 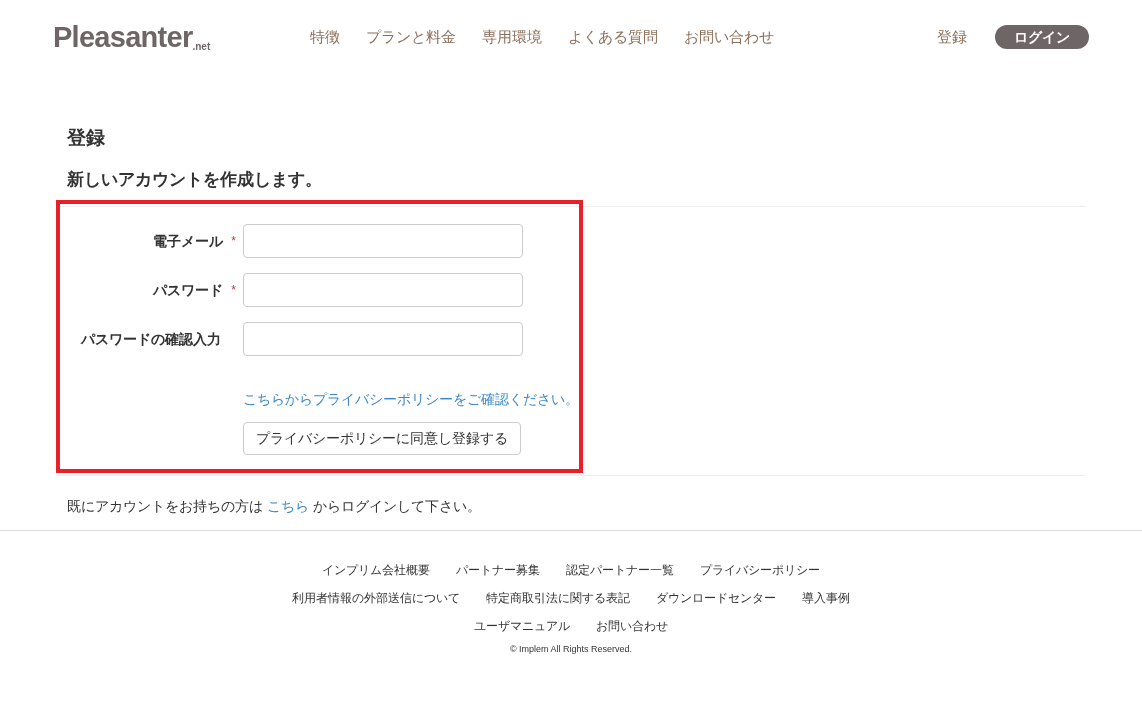 What do you see at coordinates (522, 626) in the screenshot?
I see `footer-link: ユーザマニュアル` at bounding box center [522, 626].